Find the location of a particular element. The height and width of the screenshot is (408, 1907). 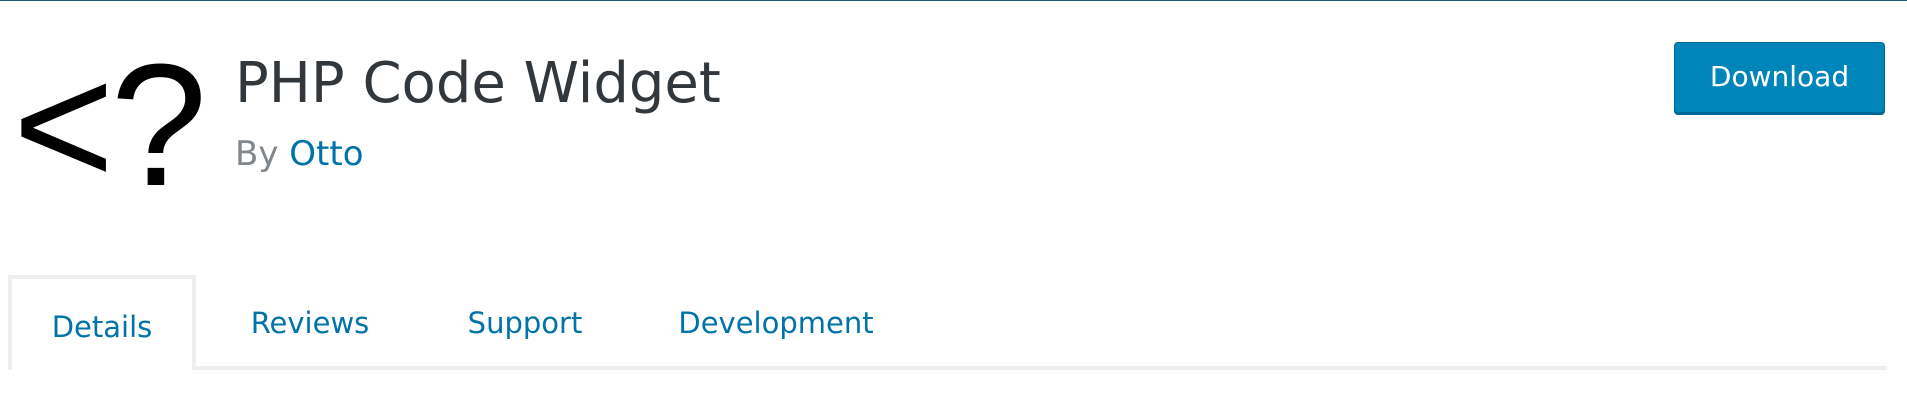

tab-support: Support is located at coordinates (525, 322).